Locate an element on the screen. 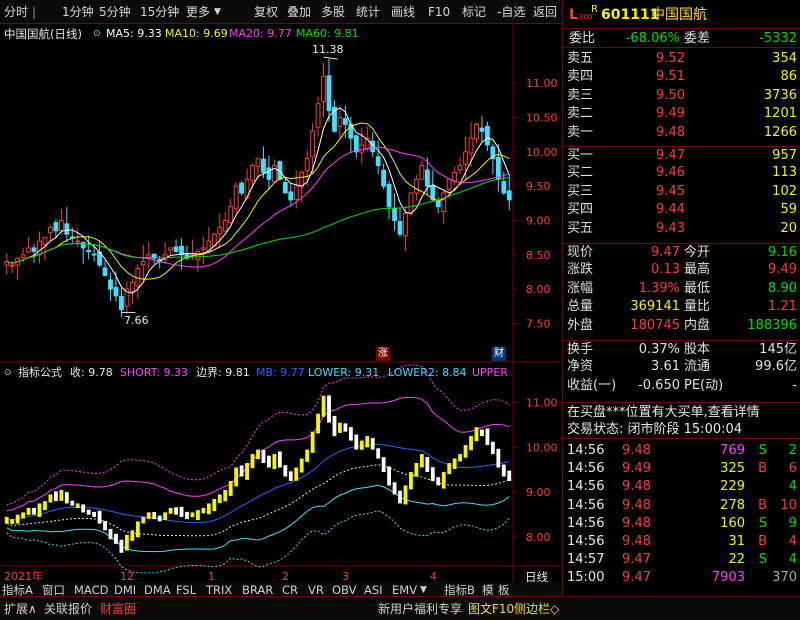  stat-value: - is located at coordinates (794, 385).